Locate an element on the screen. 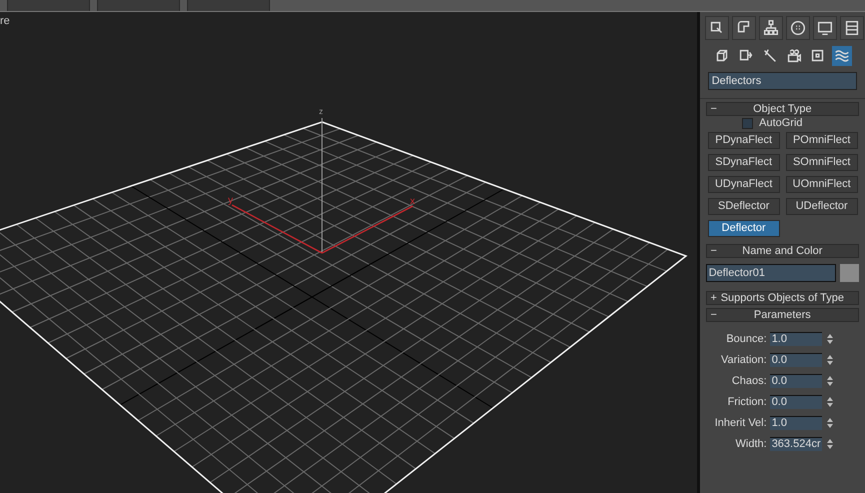  object-type-button: UDeflector is located at coordinates (822, 206).